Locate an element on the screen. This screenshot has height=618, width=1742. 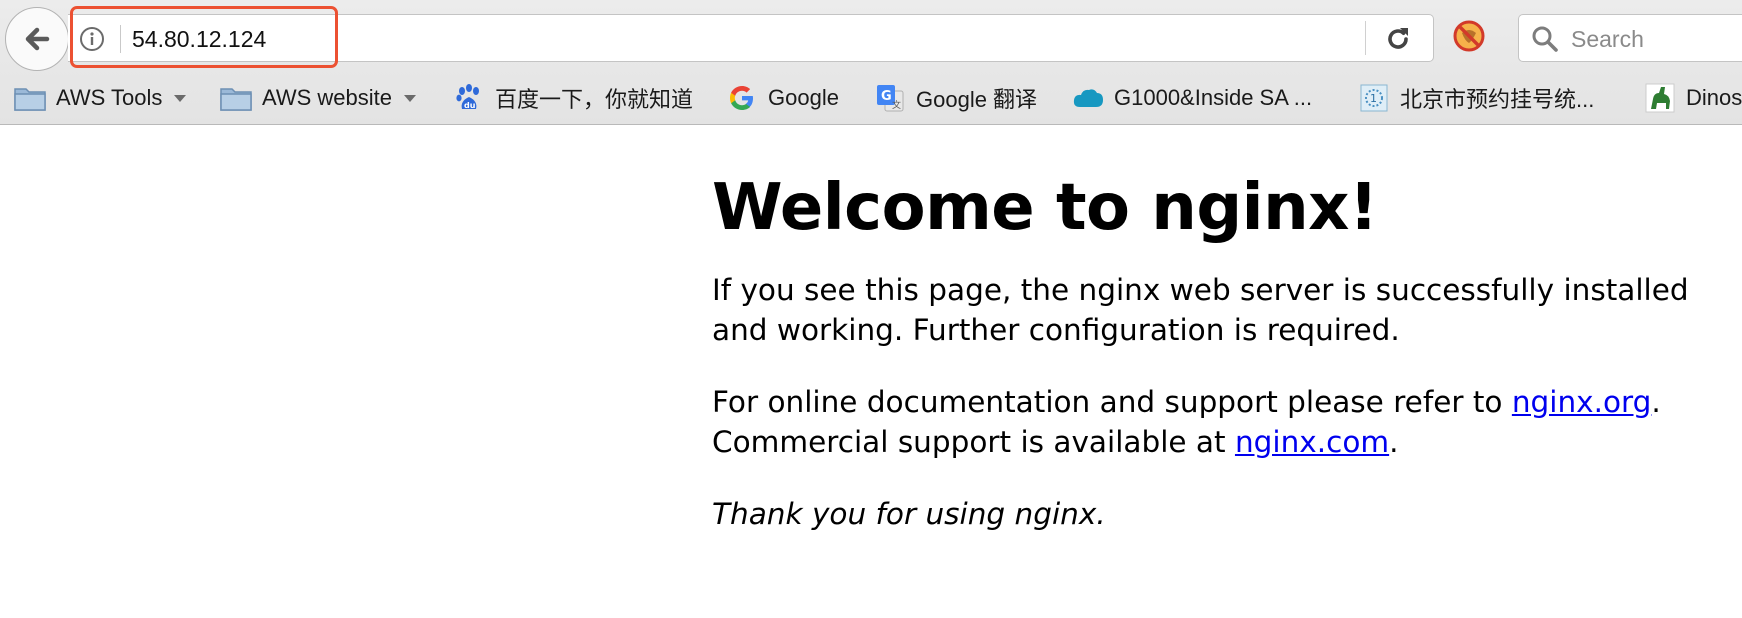
baidu-icon: du is located at coordinates (469, 98).